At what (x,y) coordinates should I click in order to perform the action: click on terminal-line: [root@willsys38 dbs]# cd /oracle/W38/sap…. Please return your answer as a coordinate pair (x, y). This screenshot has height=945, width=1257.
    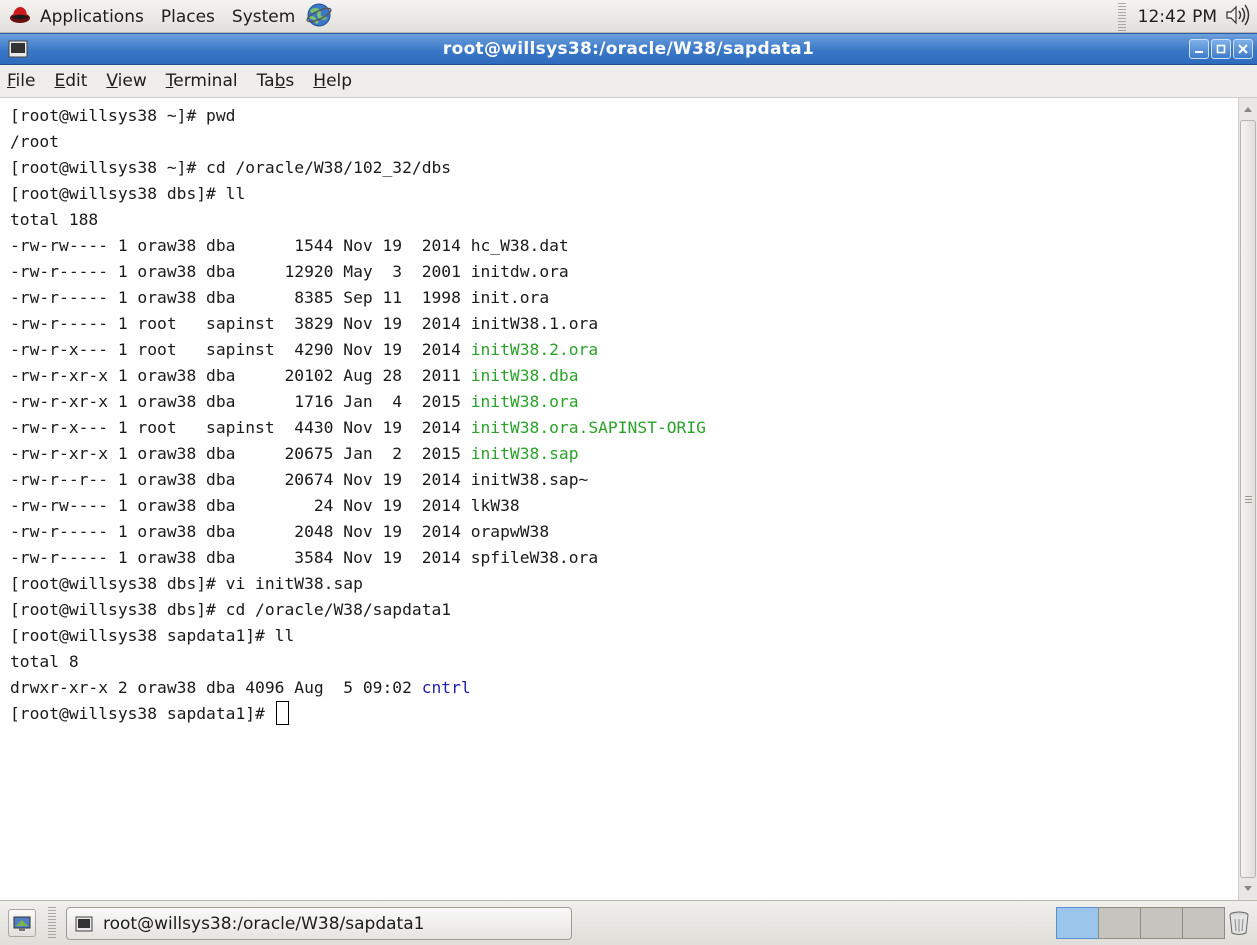
    Looking at the image, I should click on (358, 610).